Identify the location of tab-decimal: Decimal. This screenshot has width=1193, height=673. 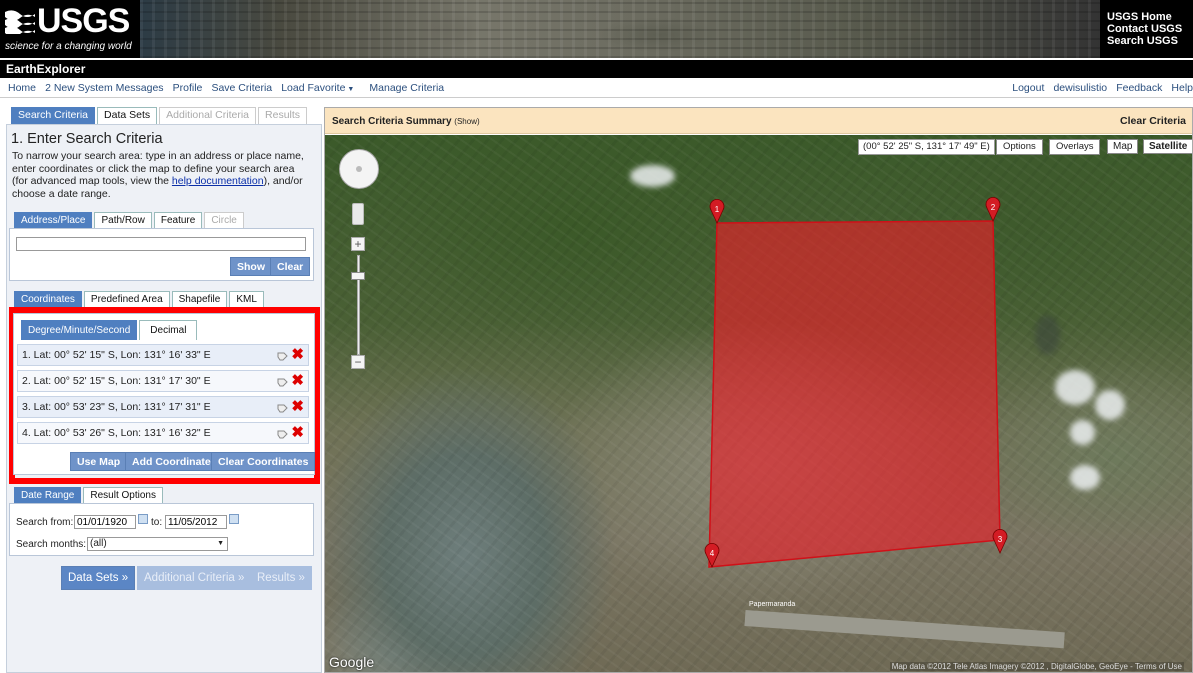
(168, 330).